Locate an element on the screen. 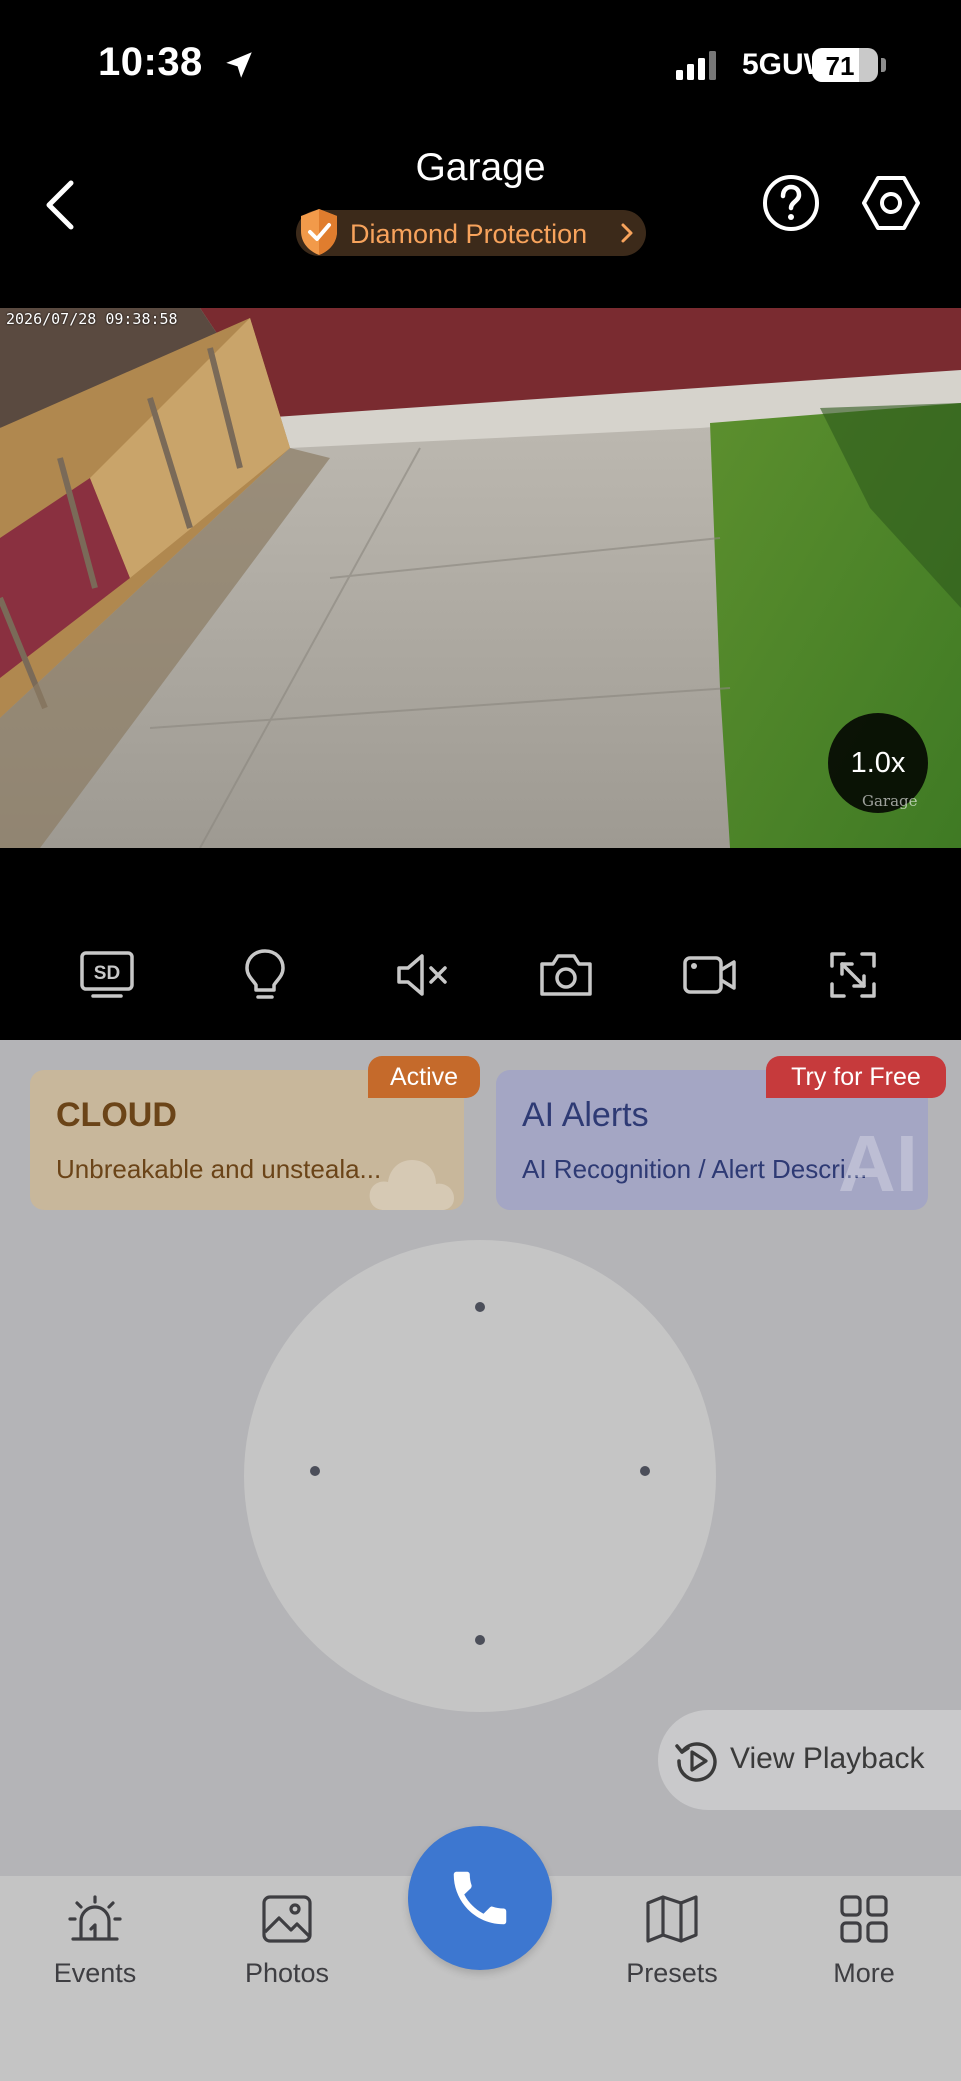 This screenshot has width=961, height=2081. header: Garage Diamond Protection is located at coordinates (480, 214).